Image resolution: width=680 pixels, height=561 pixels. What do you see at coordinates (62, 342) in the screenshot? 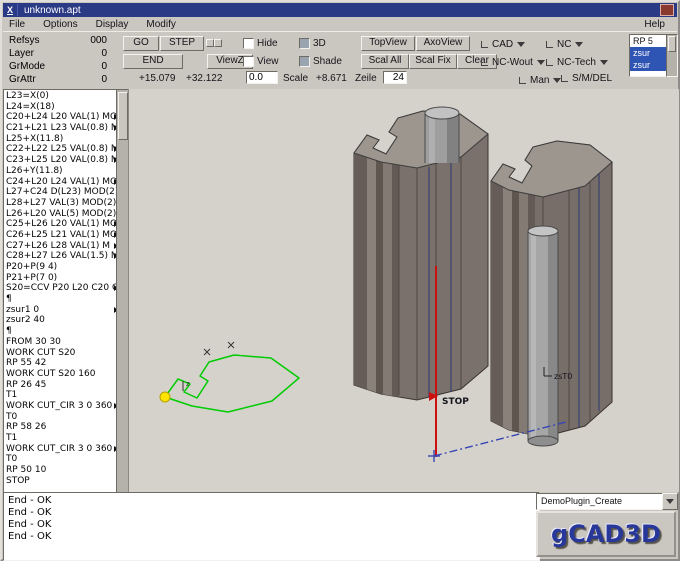
I see `code-line: FROM 30 30` at bounding box center [62, 342].